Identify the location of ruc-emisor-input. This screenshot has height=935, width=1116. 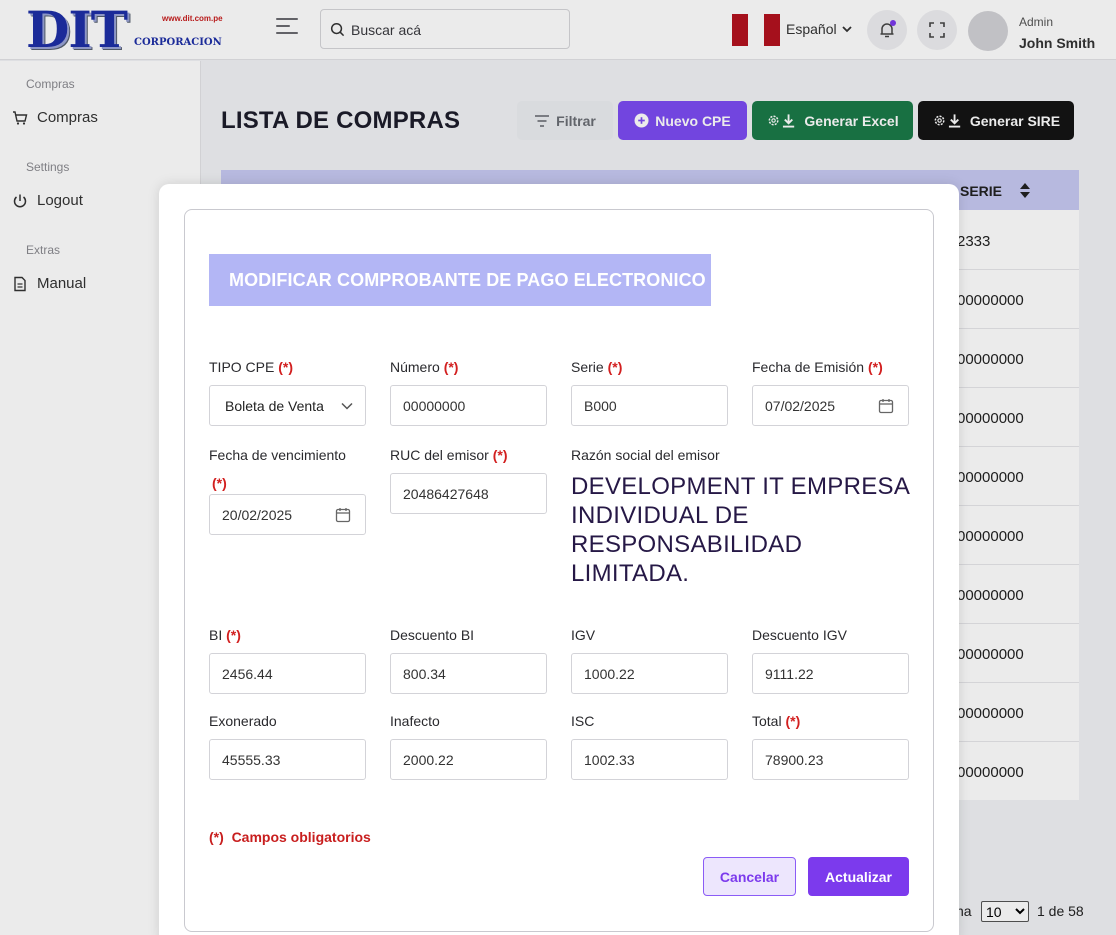
(468, 493).